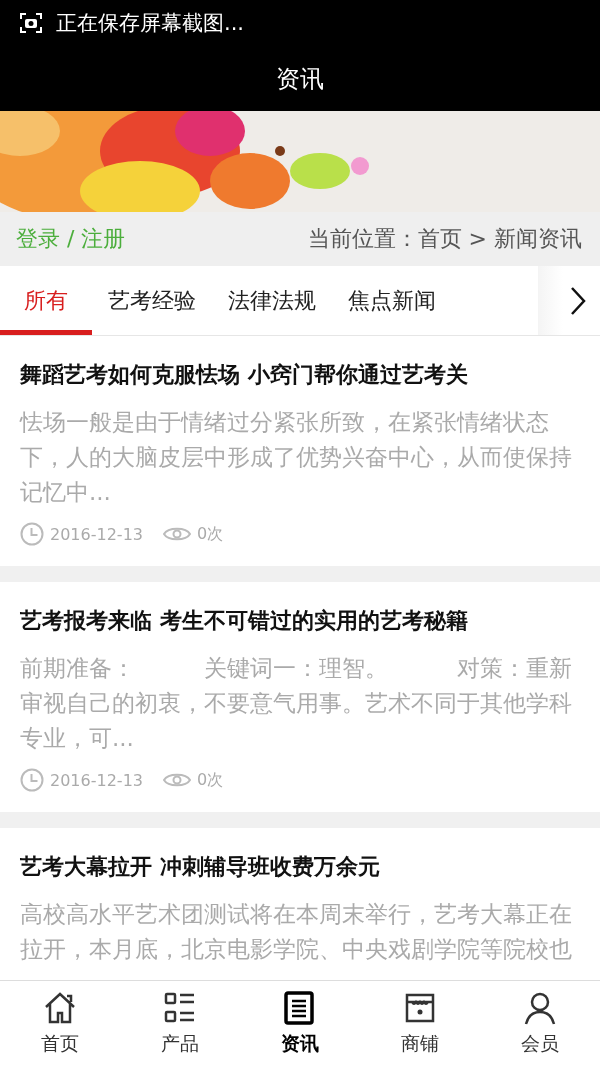  What do you see at coordinates (152, 300) in the screenshot?
I see `category-tab: 艺考经验` at bounding box center [152, 300].